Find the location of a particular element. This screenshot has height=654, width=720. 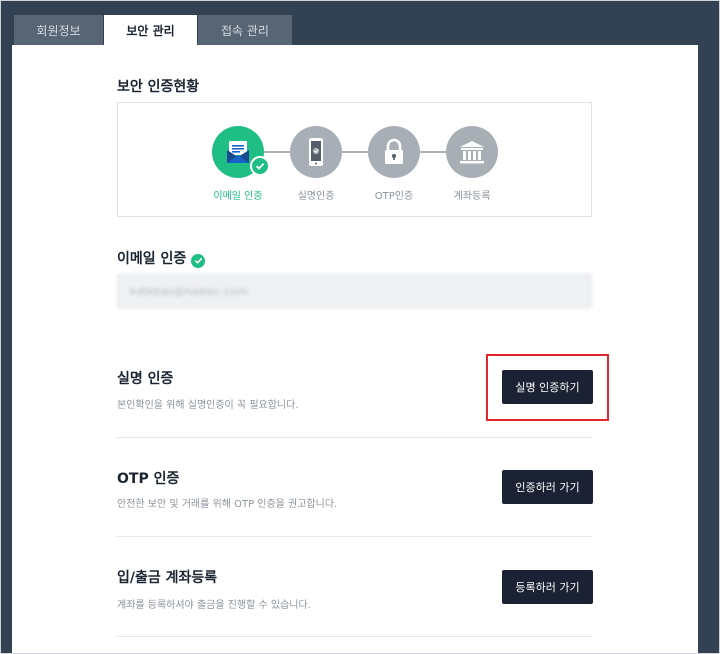

realname-desc: 본인확인을 위해 실명인증이 꼭 필요합니다. is located at coordinates (208, 405).